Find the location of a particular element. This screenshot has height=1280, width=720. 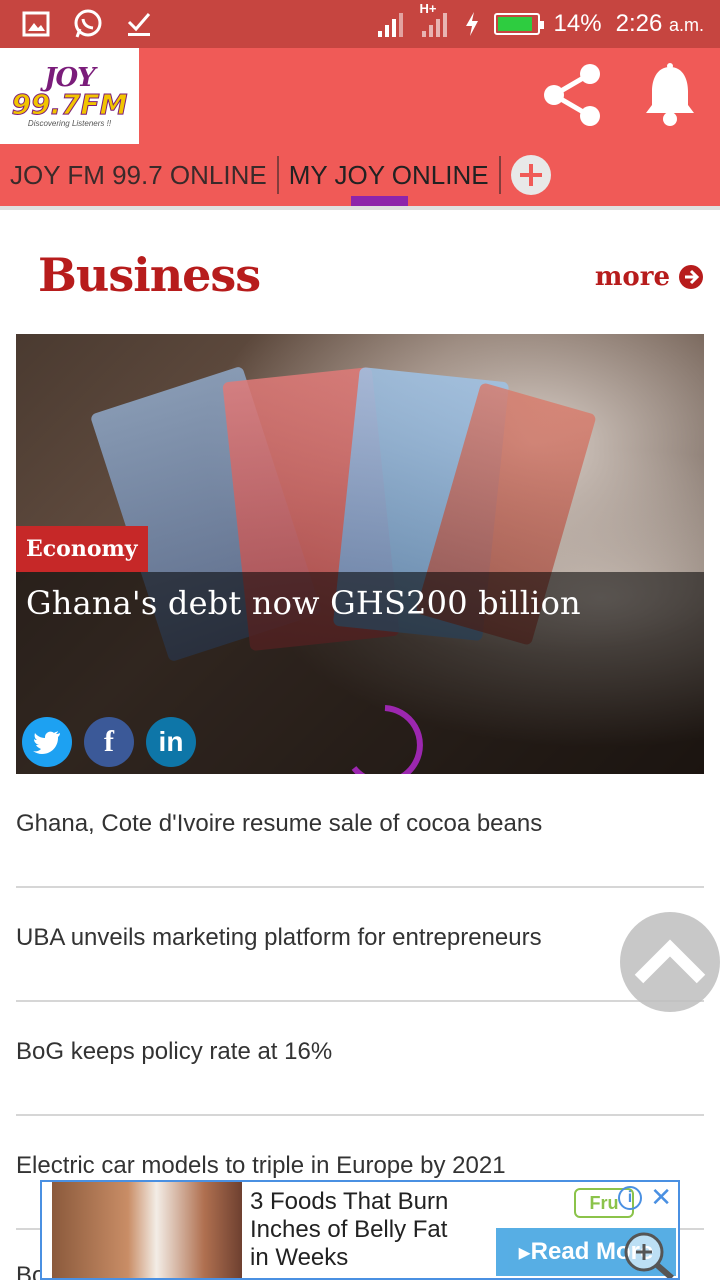

plus-icon is located at coordinates (530, 175).